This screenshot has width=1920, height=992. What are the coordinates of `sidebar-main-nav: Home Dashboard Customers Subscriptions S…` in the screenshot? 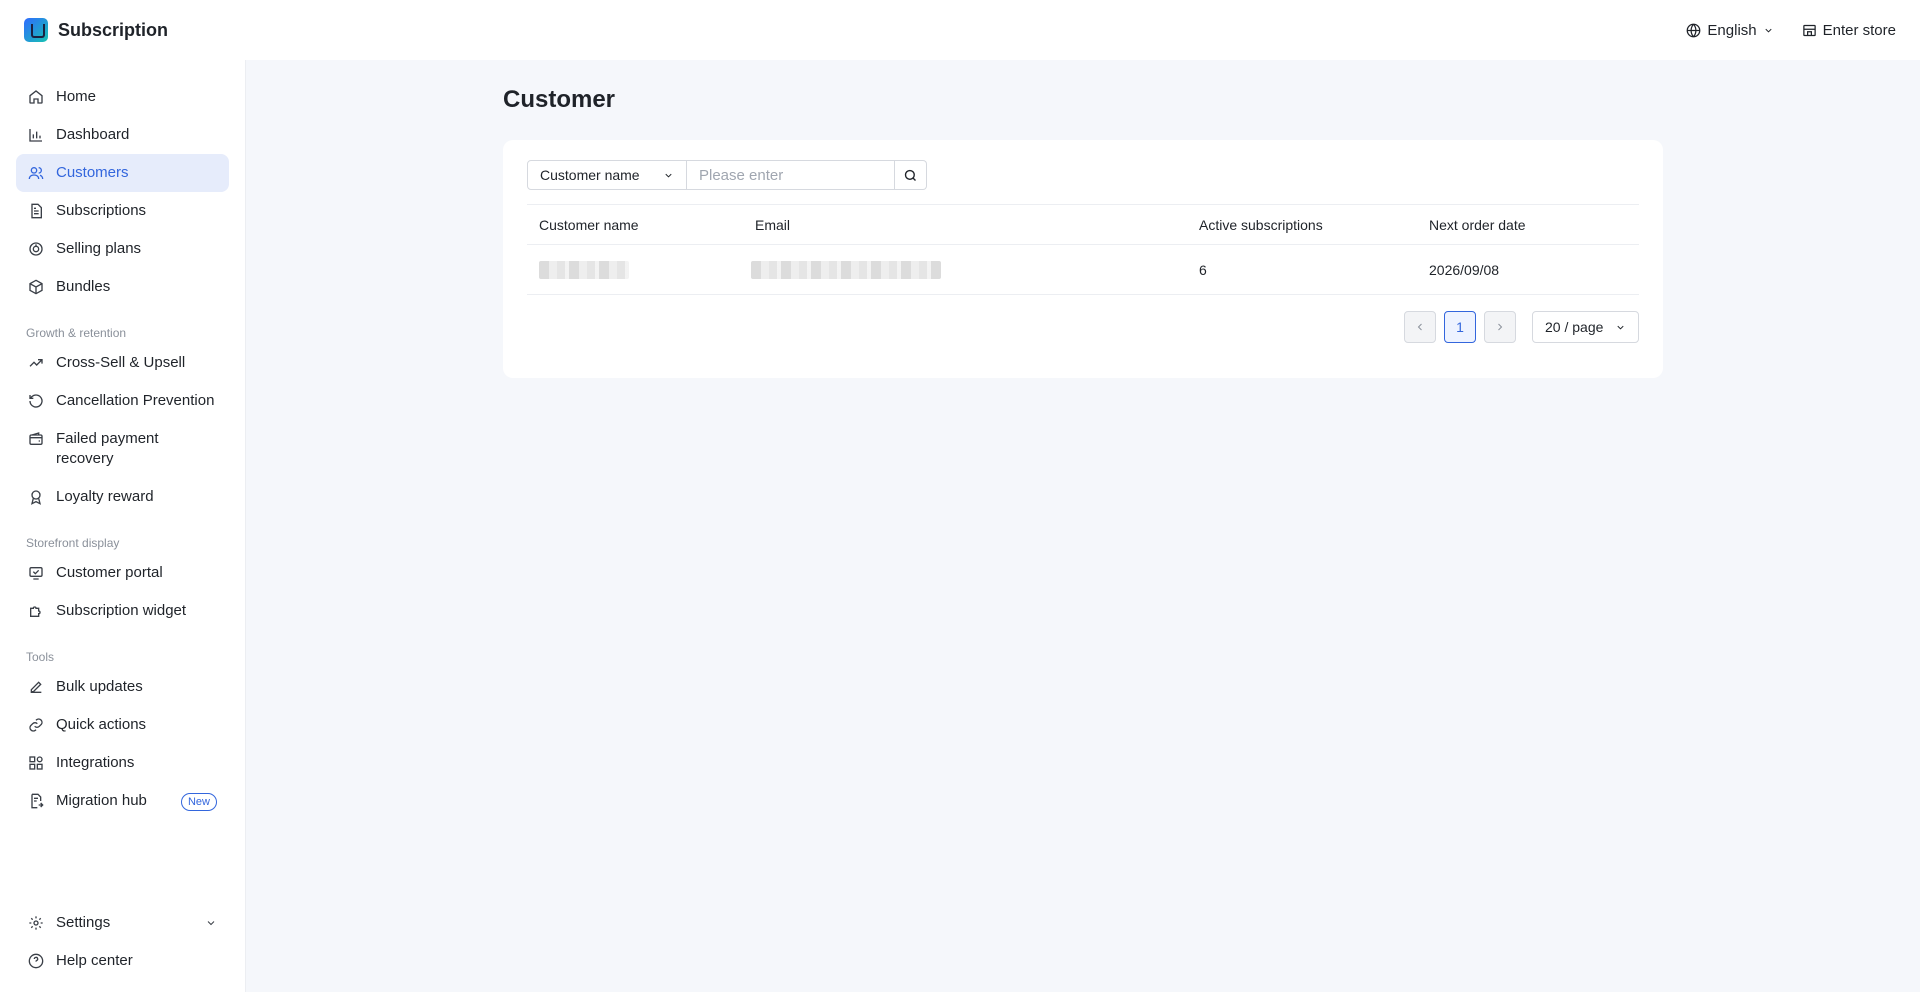 It's located at (122, 192).